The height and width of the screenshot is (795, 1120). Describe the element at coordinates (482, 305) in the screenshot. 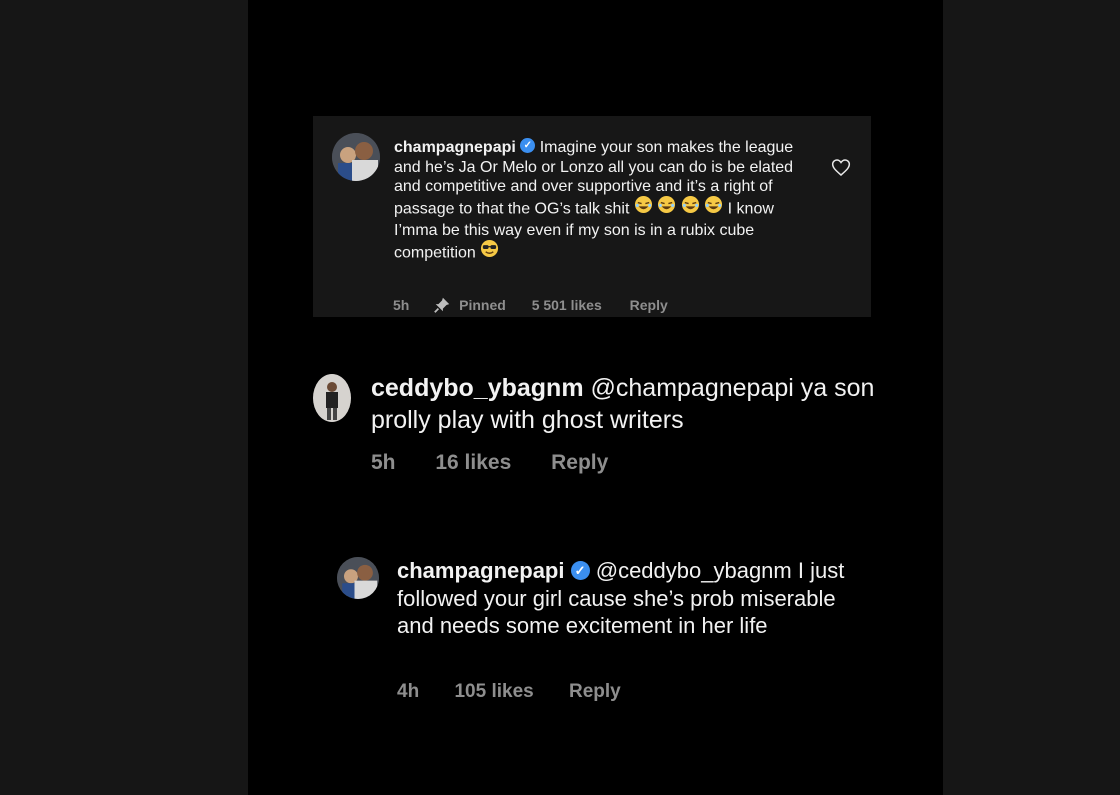

I see `pinned-label: Pinned` at that location.